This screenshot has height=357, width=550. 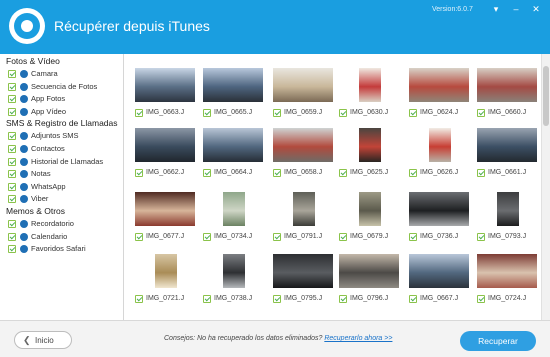 I want to click on menu-dropdown-button: ▾, so click(x=496, y=9).